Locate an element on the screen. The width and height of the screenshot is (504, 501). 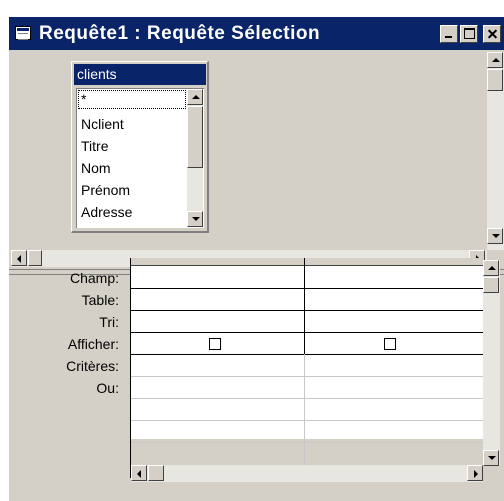
row-label-champ: Champ: is located at coordinates (94, 278).